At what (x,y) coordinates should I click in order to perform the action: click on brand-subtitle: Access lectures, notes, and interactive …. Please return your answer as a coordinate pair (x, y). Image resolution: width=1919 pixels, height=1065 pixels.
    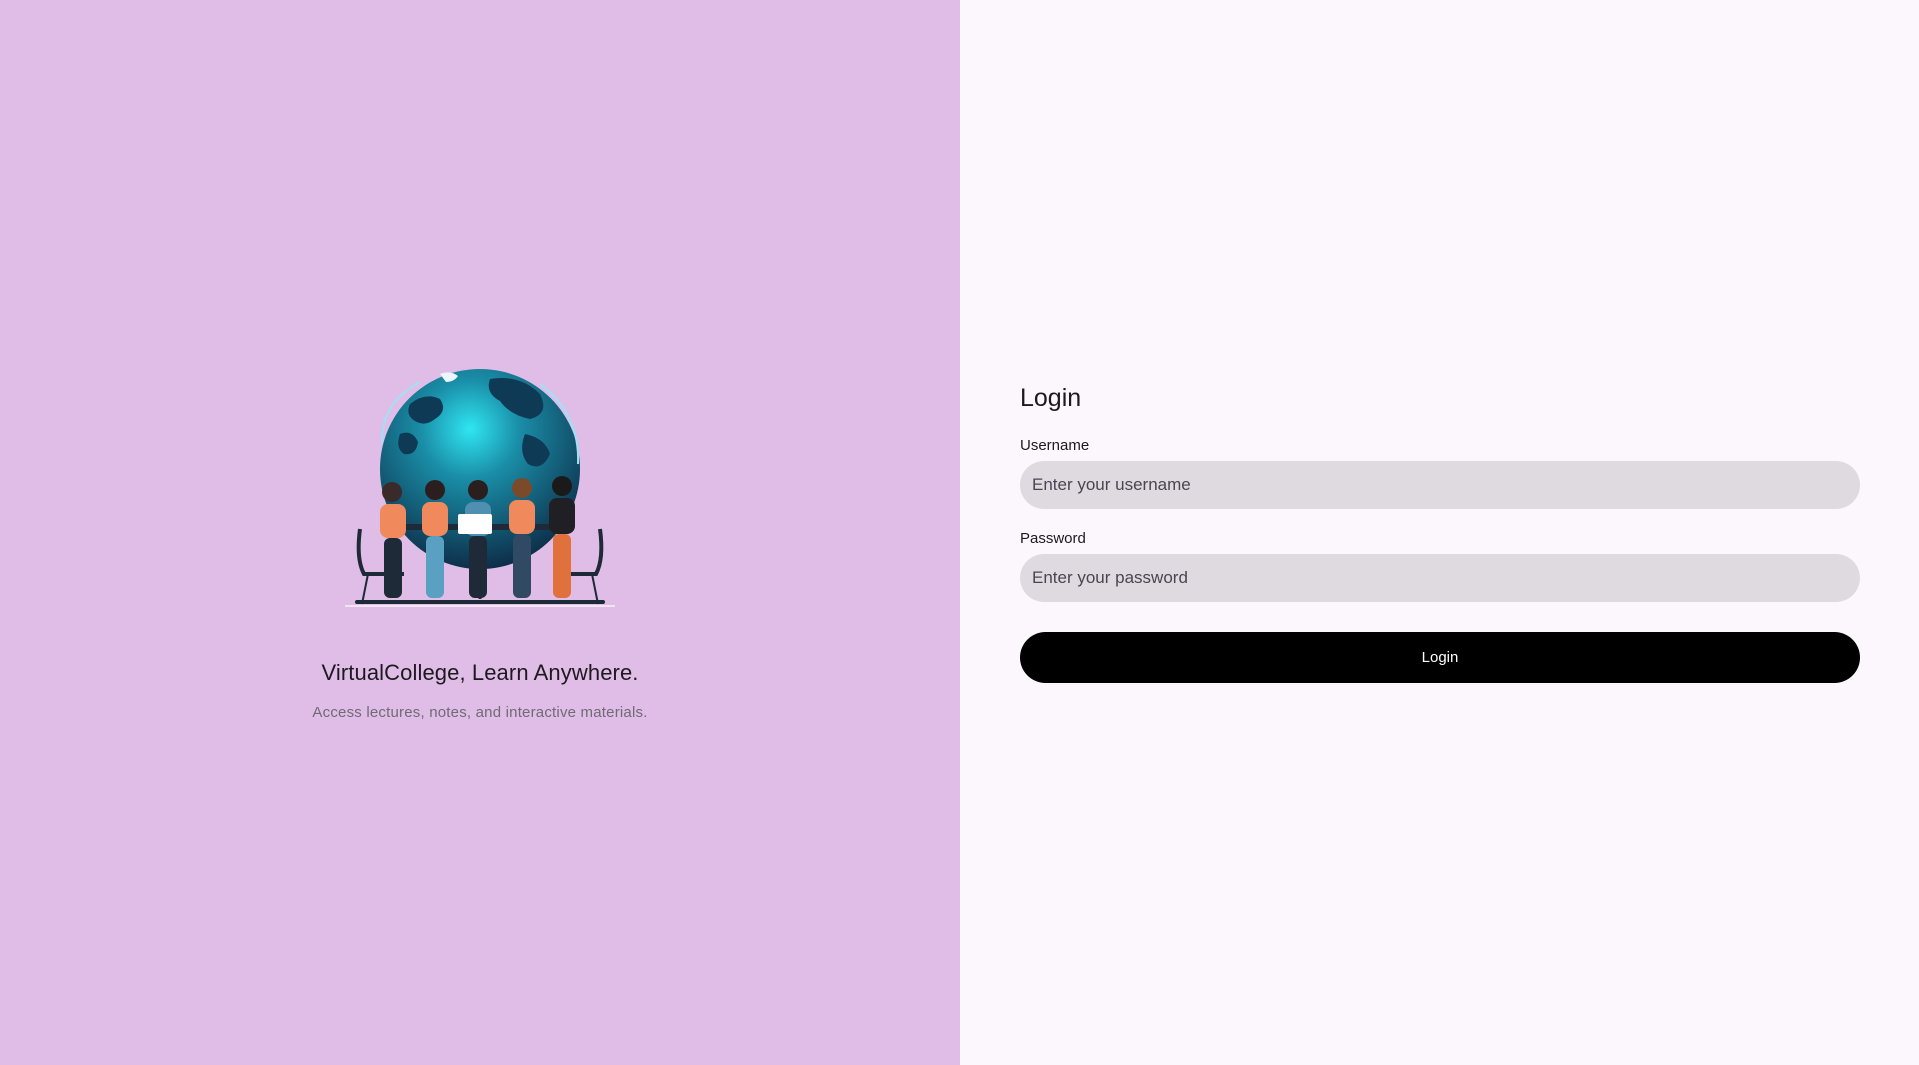
    Looking at the image, I should click on (480, 712).